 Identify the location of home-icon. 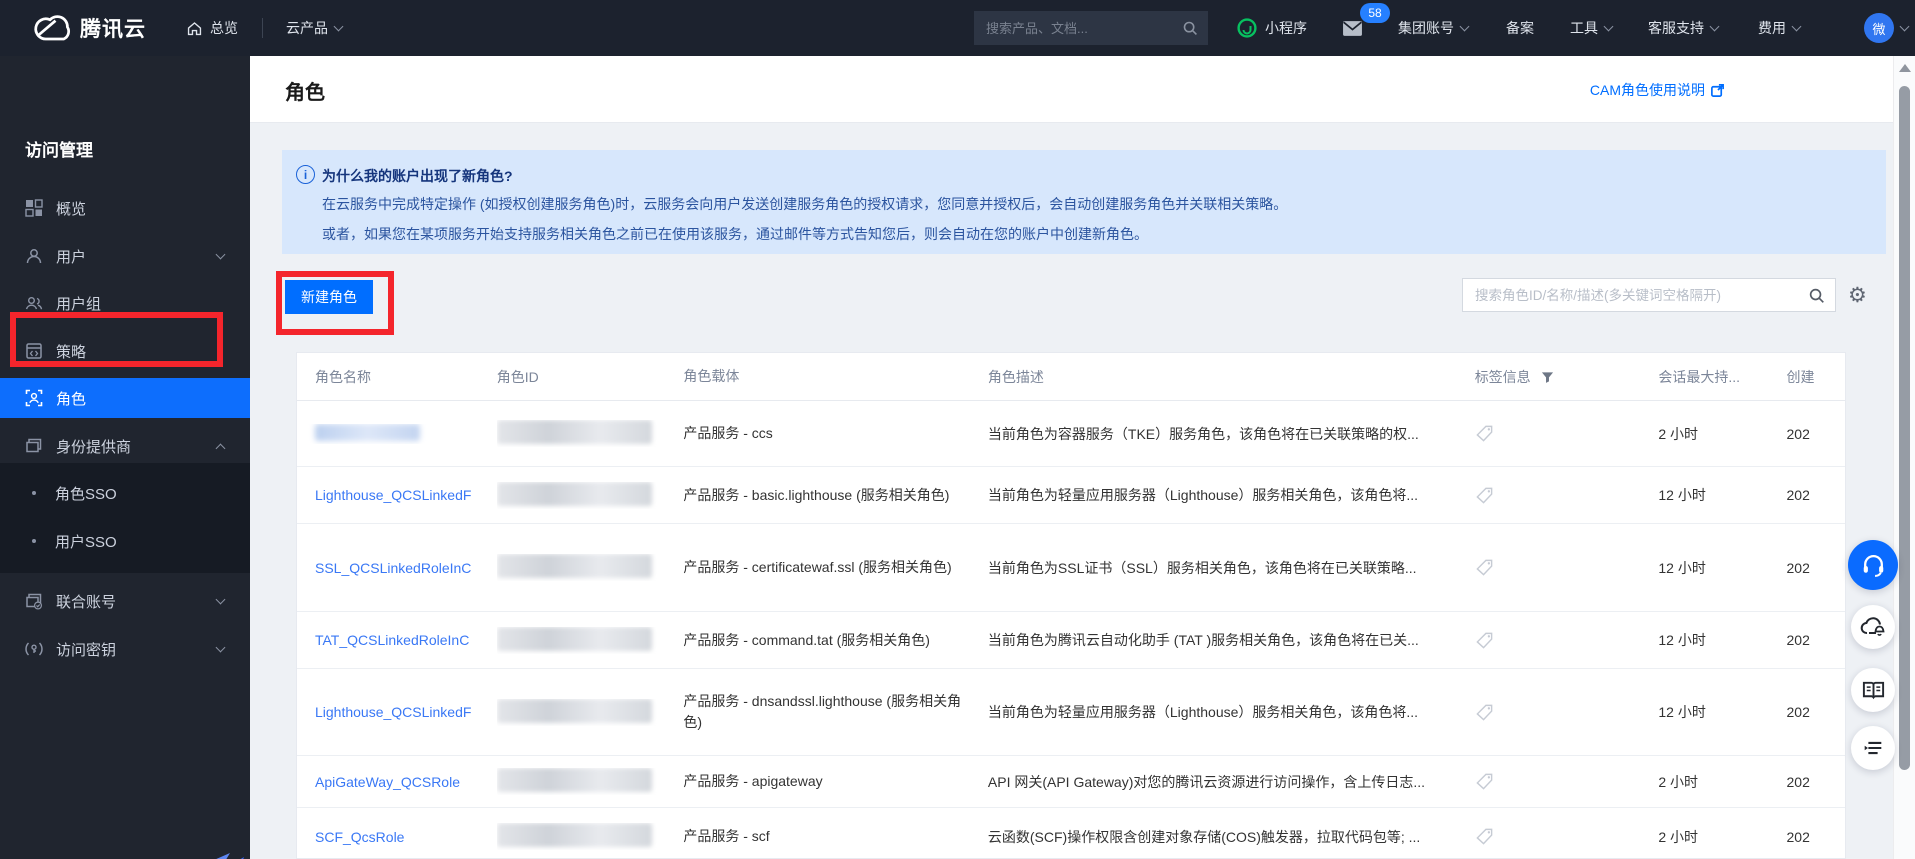
(194, 28).